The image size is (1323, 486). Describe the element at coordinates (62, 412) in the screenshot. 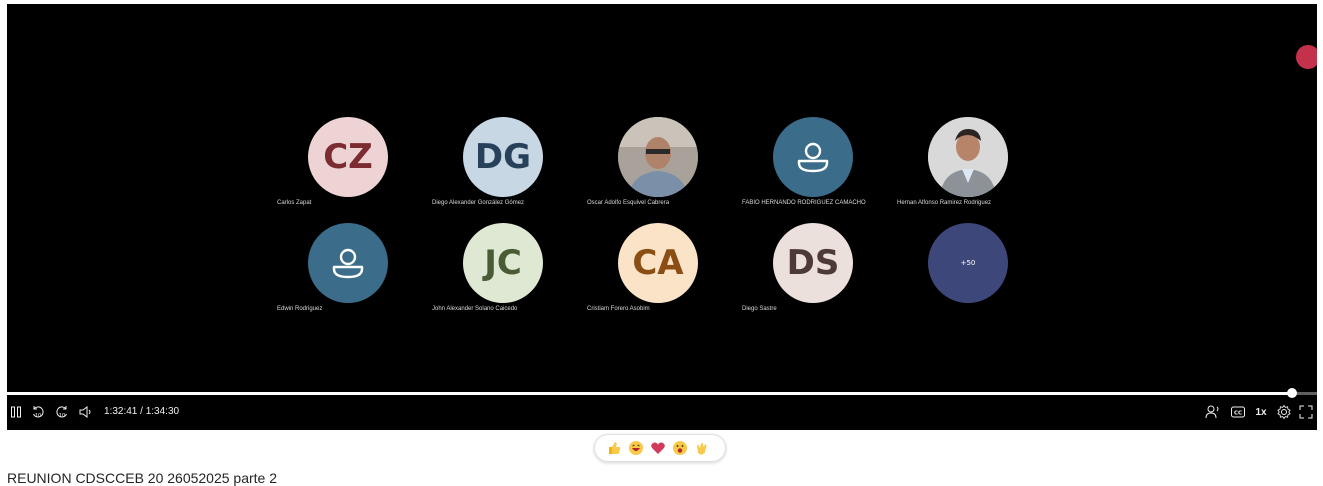

I see `skip-forward-icon: 10` at that location.